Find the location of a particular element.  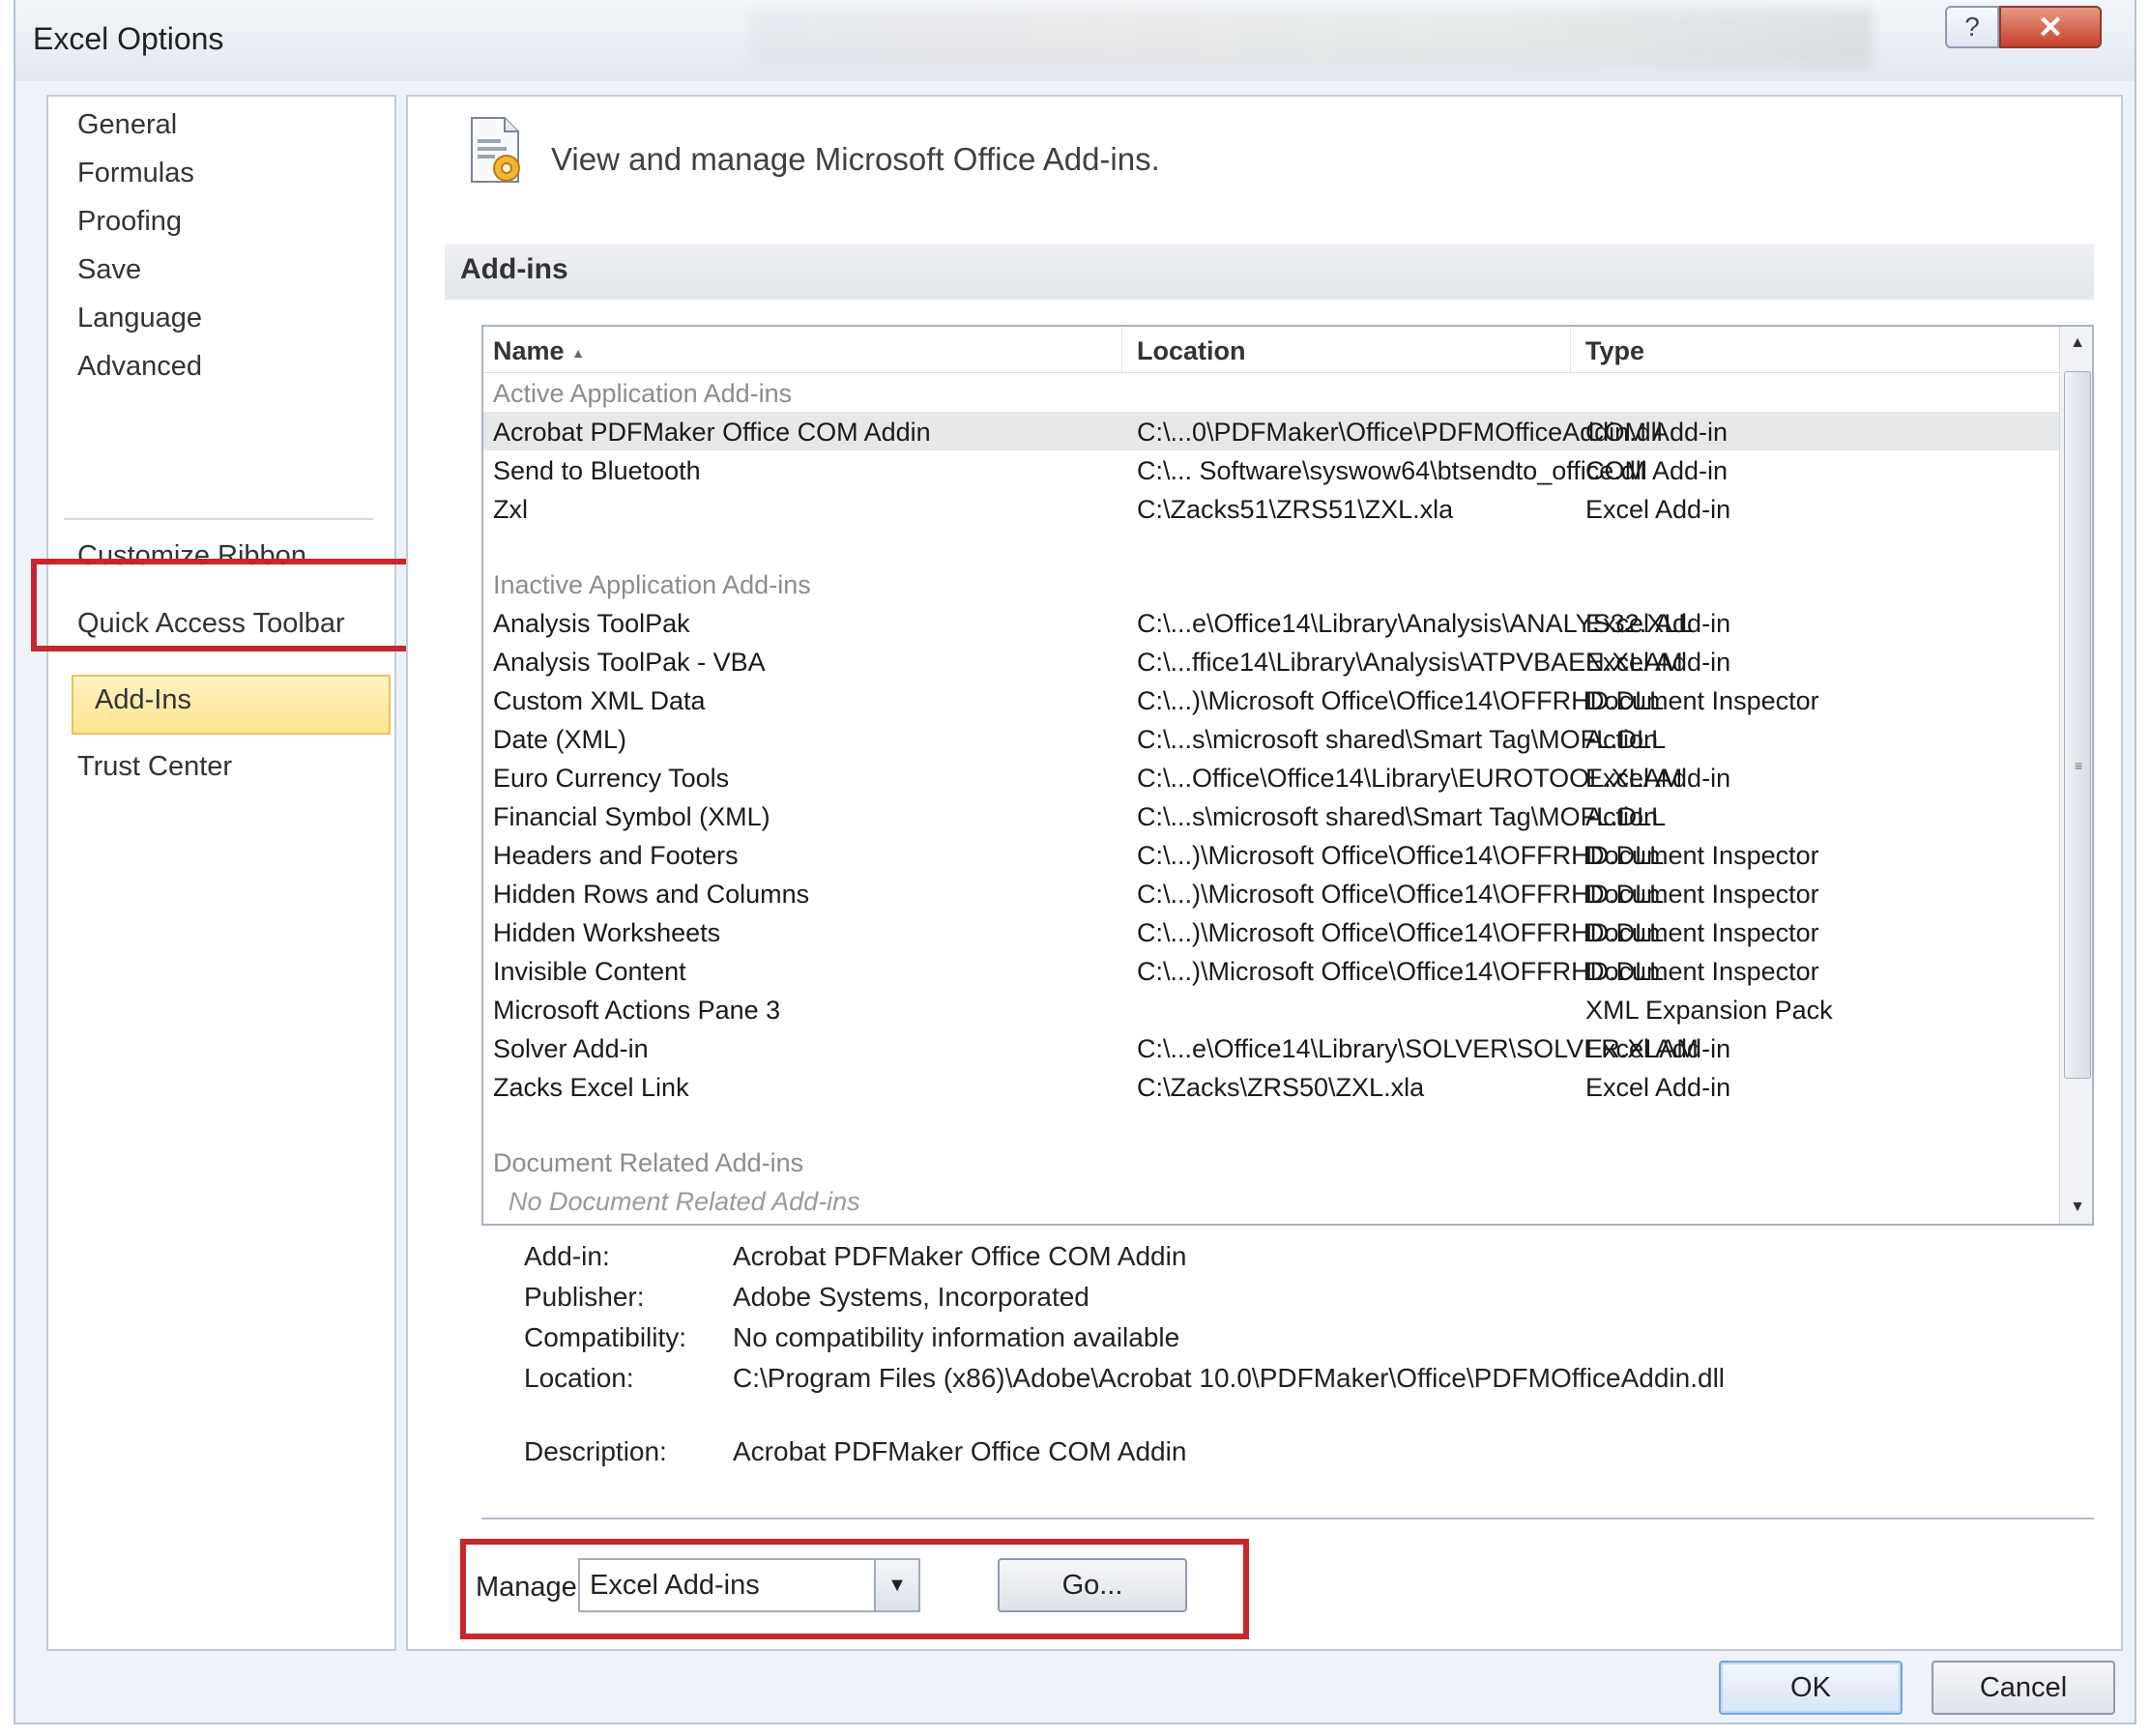

addin-name: Date (XML) is located at coordinates (560, 739).